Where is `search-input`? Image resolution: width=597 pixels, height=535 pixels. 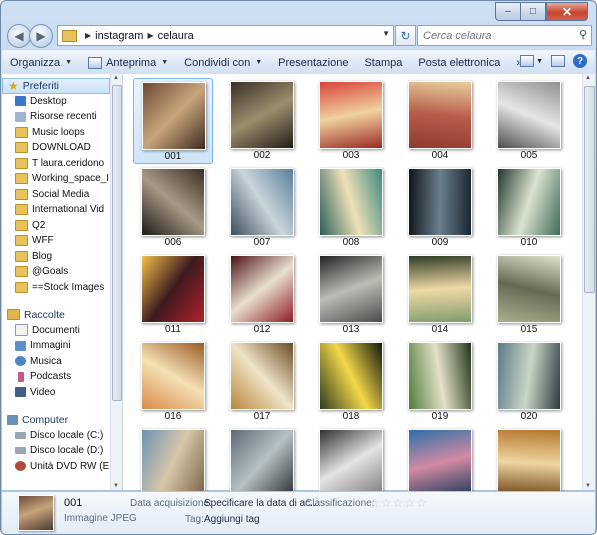 search-input is located at coordinates (496, 35).